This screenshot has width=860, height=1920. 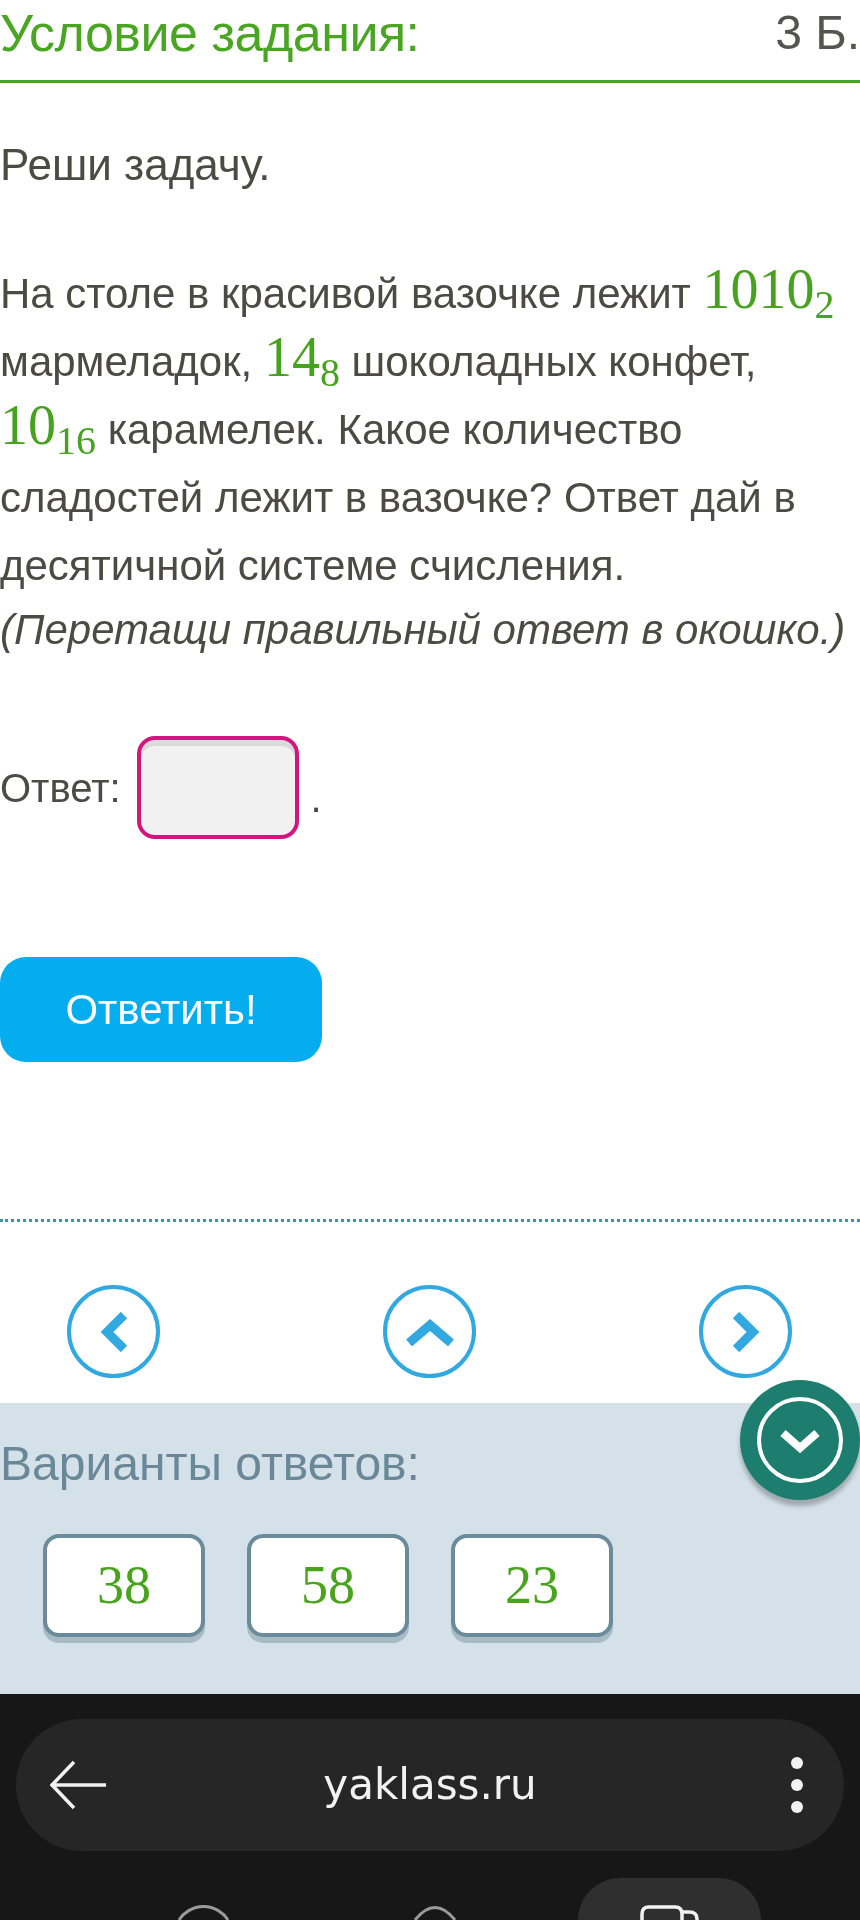 What do you see at coordinates (210, 1464) in the screenshot?
I see `options-title: Варианты ответов:` at bounding box center [210, 1464].